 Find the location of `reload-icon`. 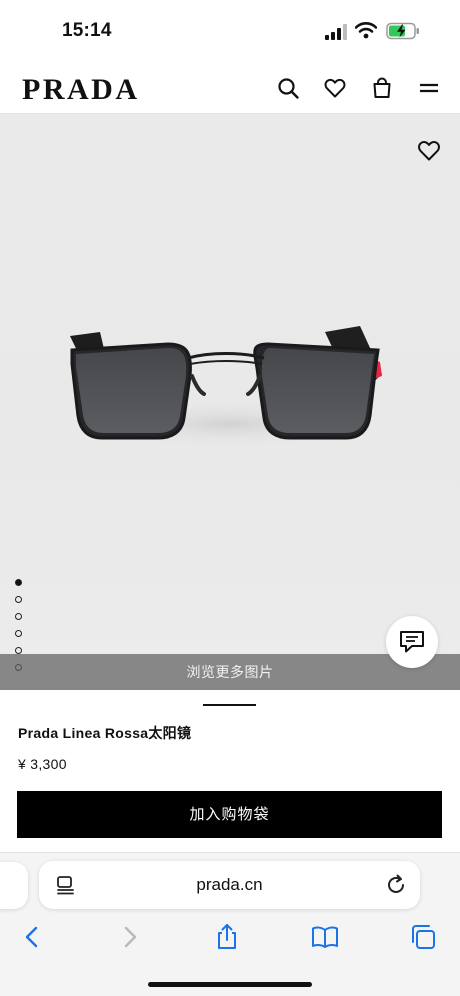

reload-icon is located at coordinates (396, 885).